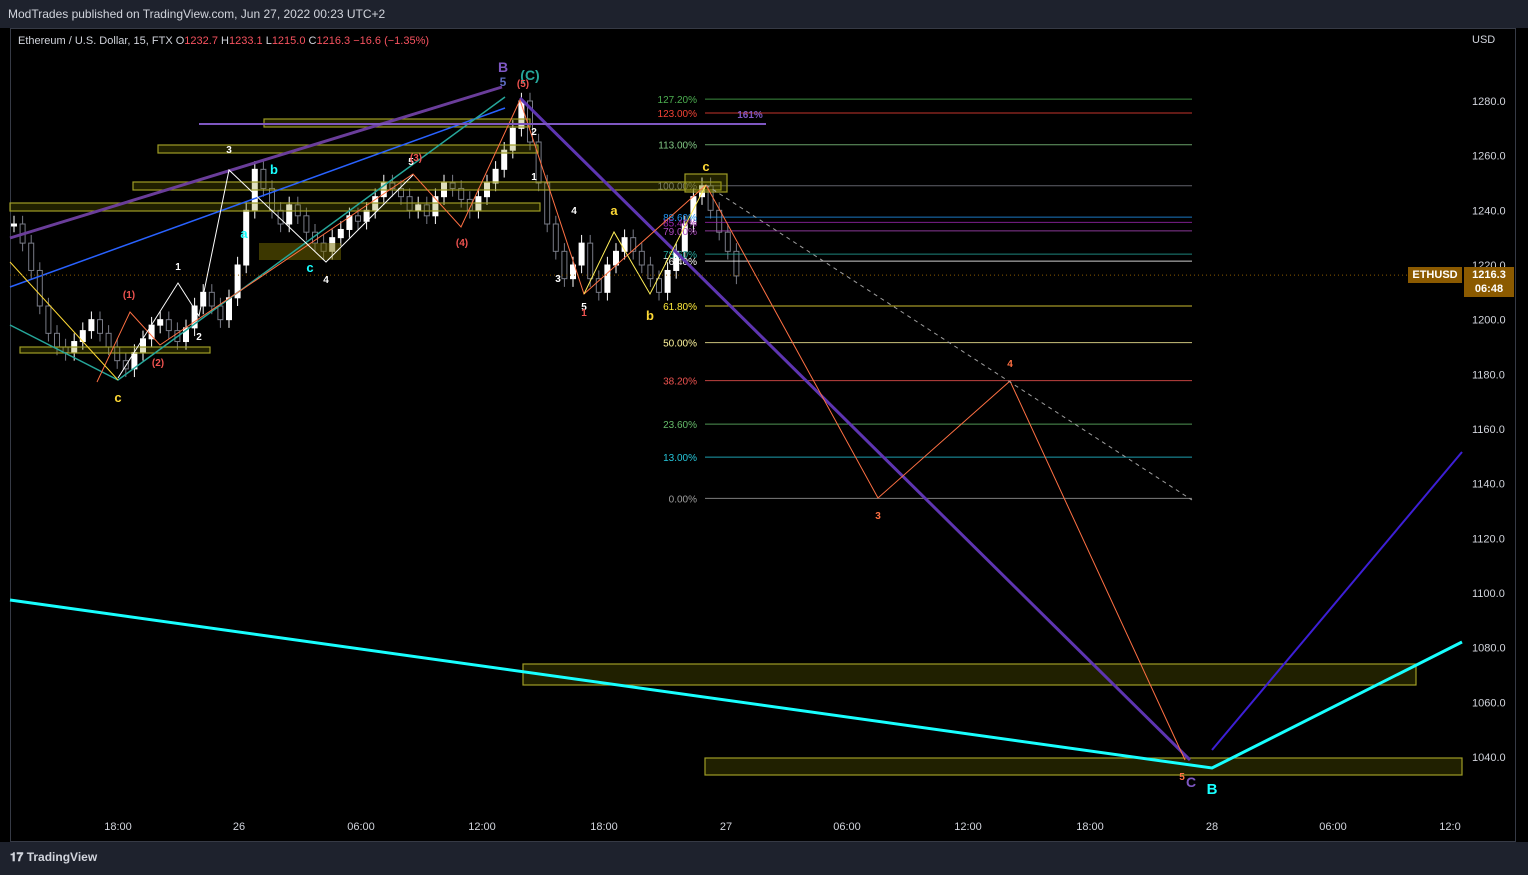 This screenshot has width=1528, height=875. What do you see at coordinates (1489, 289) in the screenshot?
I see `bar-countdown: 06:48` at bounding box center [1489, 289].